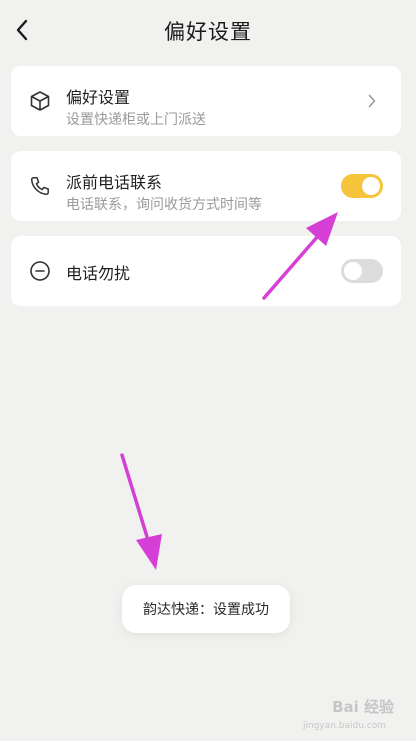 This screenshot has width=416, height=741. Describe the element at coordinates (372, 101) in the screenshot. I see `chevron-right-icon` at that location.